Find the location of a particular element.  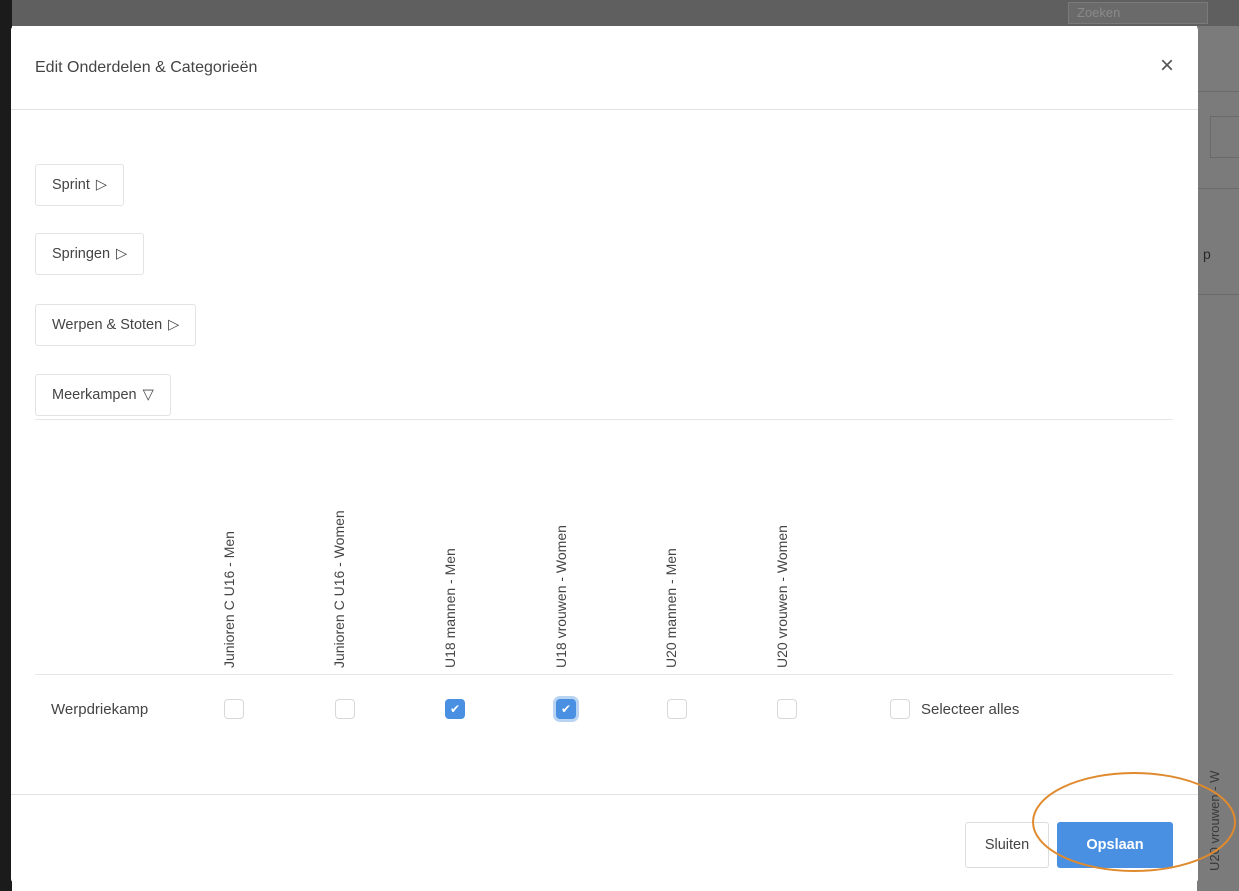

checkbox-select-all is located at coordinates (900, 709).